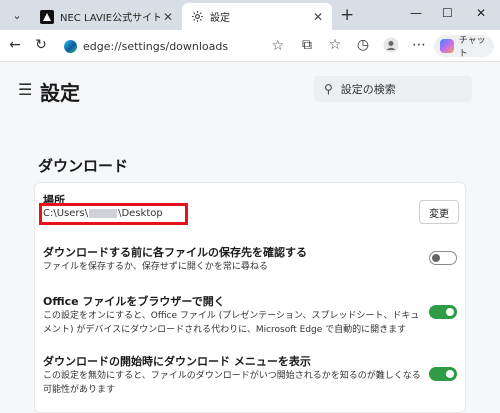  Describe the element at coordinates (220, 18) in the screenshot. I see `tab-title: 設定` at that location.